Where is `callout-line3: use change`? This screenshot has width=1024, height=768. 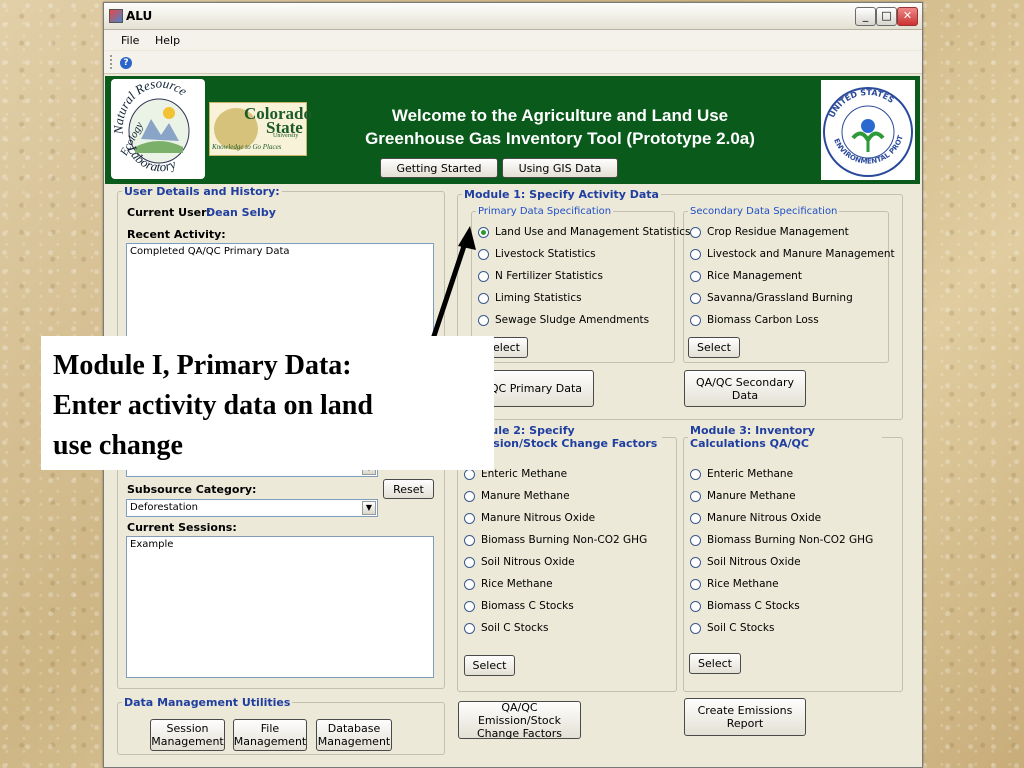 callout-line3: use change is located at coordinates (118, 445).